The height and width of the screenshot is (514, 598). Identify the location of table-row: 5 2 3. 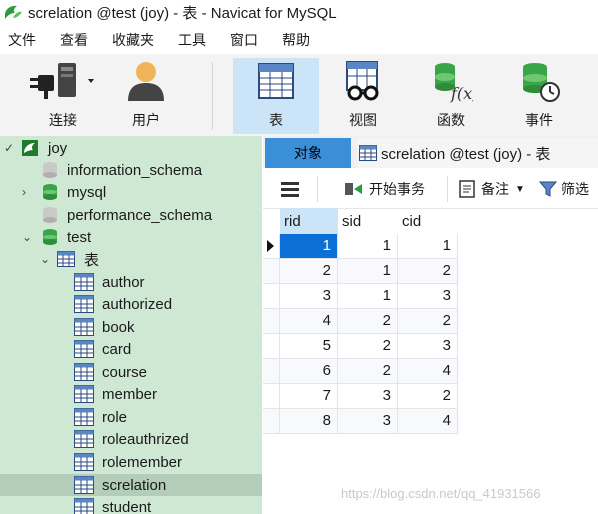
(361, 346).